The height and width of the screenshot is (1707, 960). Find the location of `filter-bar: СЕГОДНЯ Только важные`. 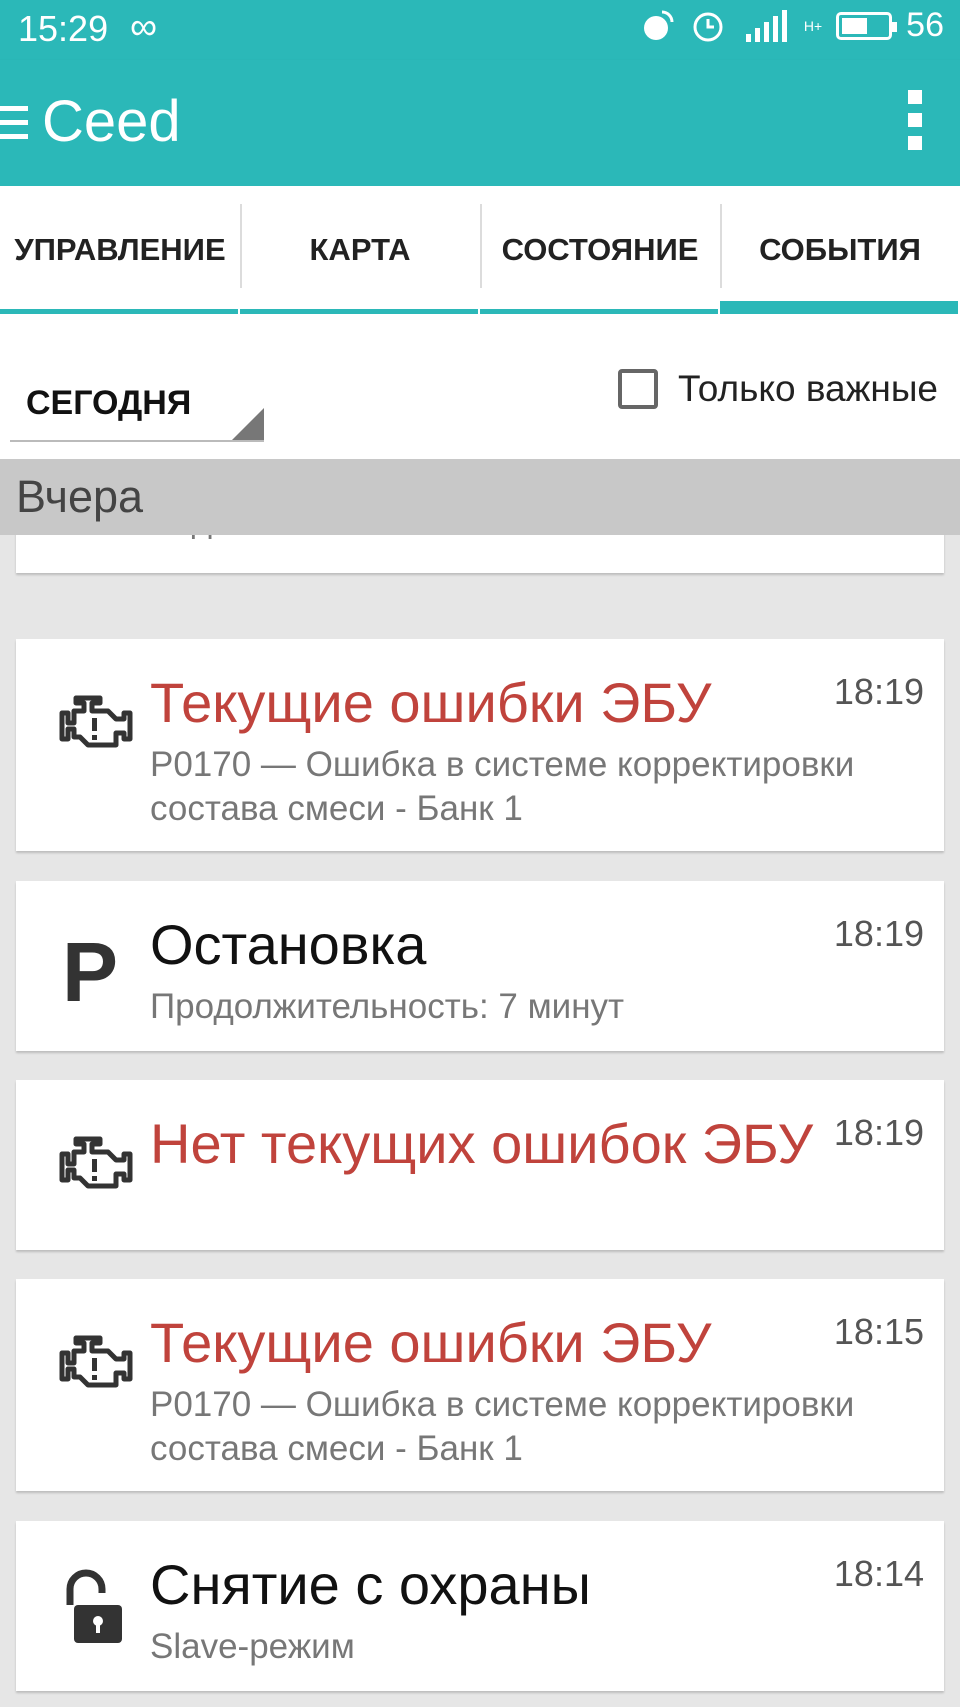

filter-bar: СЕГОДНЯ Только важные is located at coordinates (480, 386).